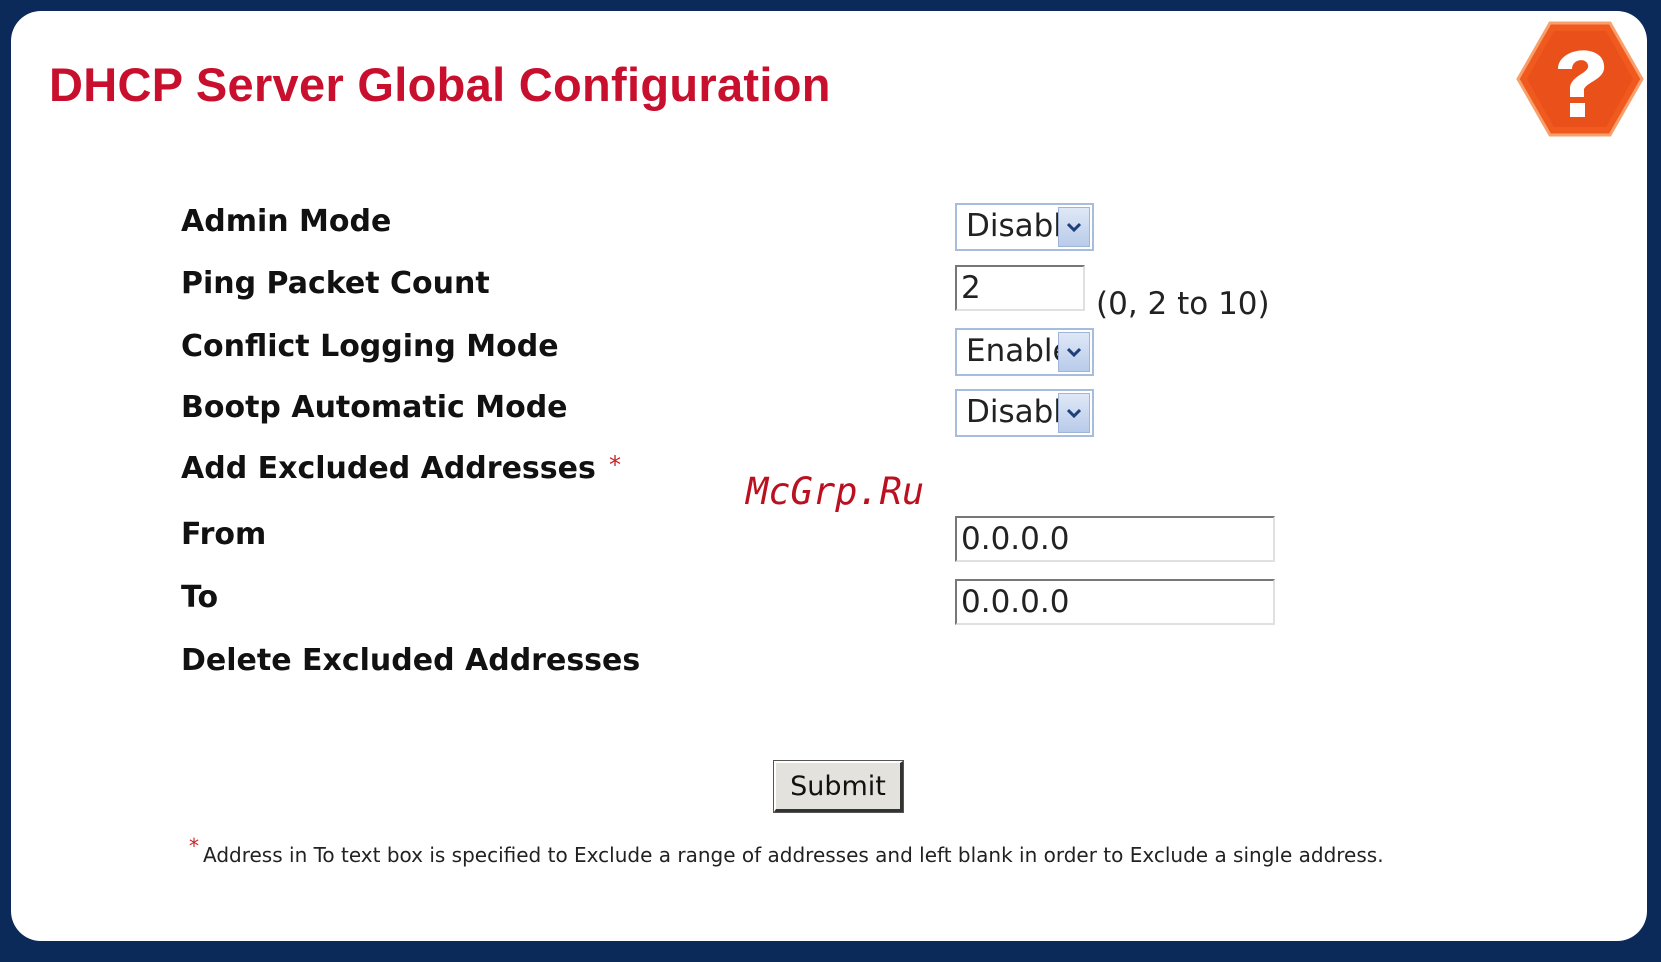 This screenshot has width=1661, height=962. Describe the element at coordinates (370, 346) in the screenshot. I see `conflict-logging-mode-label: Conflict Logging Mode` at that location.